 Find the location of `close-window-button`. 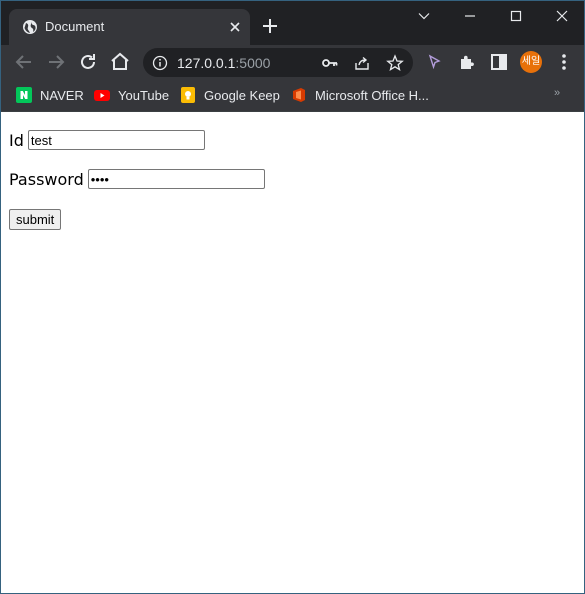

close-window-button is located at coordinates (561, 17).